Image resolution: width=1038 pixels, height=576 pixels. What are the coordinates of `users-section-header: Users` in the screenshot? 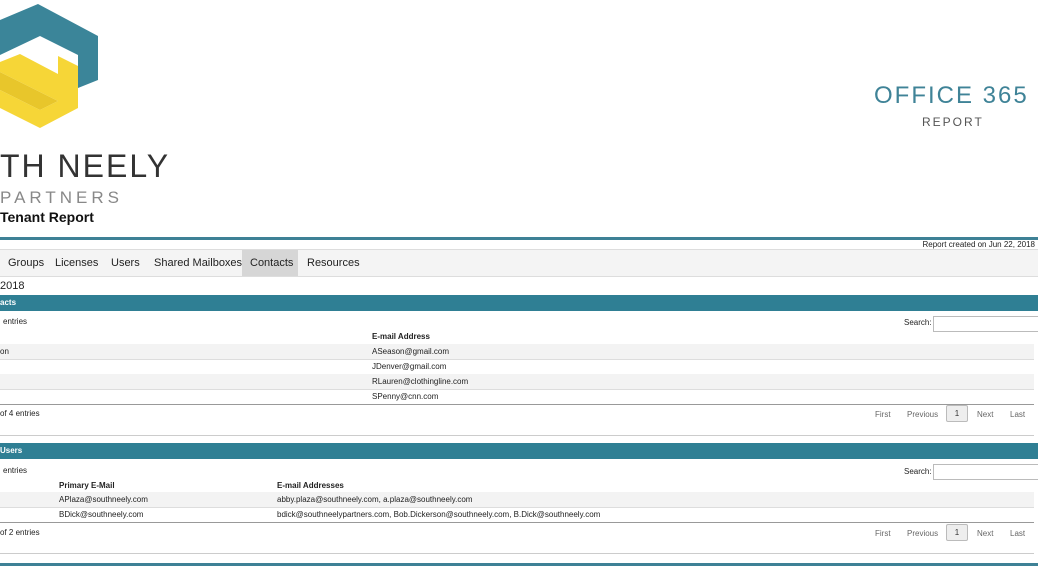 It's located at (519, 451).